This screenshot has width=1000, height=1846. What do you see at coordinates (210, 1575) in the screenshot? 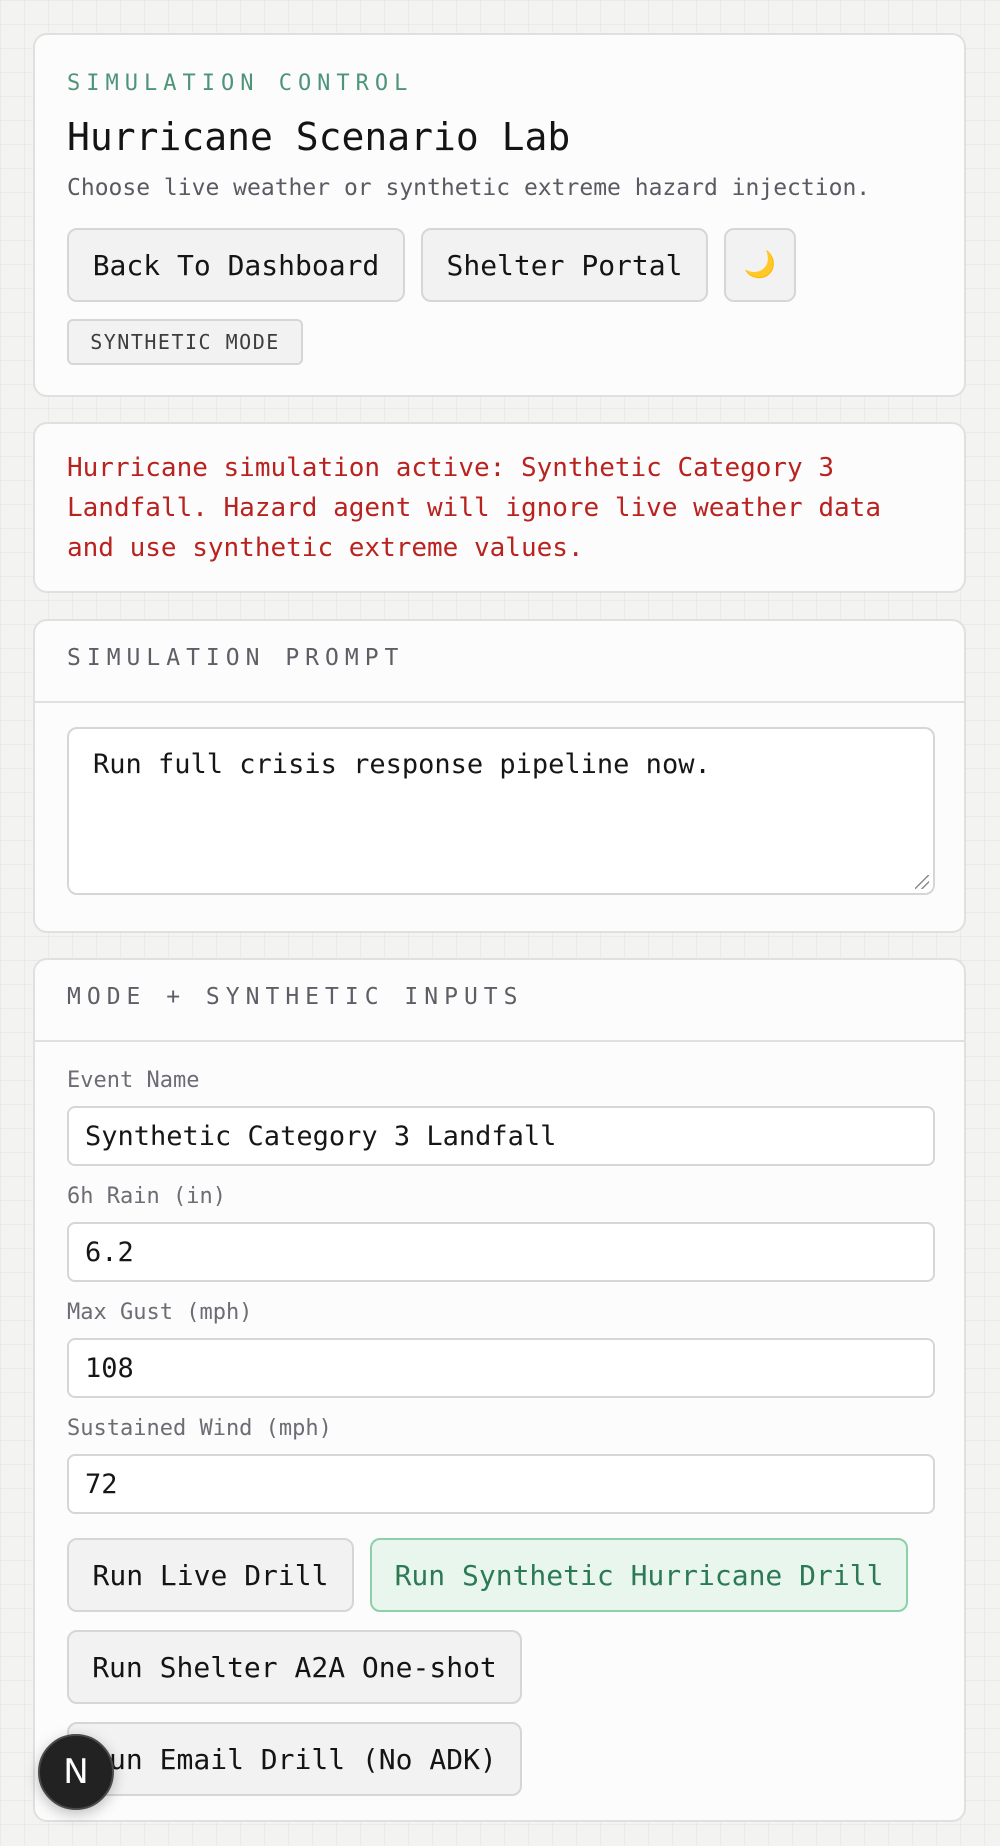
I see `run-live-drill-button: Run Live Drill` at bounding box center [210, 1575].